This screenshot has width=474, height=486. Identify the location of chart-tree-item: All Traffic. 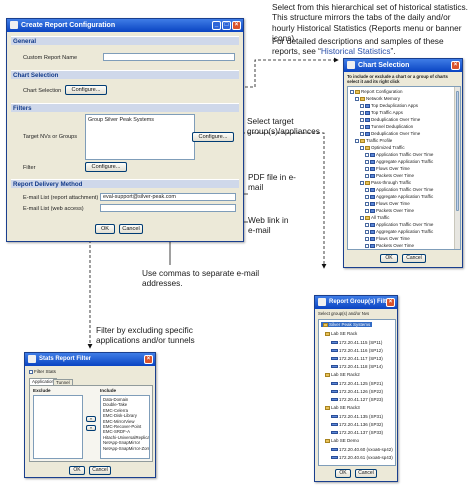
(374, 217).